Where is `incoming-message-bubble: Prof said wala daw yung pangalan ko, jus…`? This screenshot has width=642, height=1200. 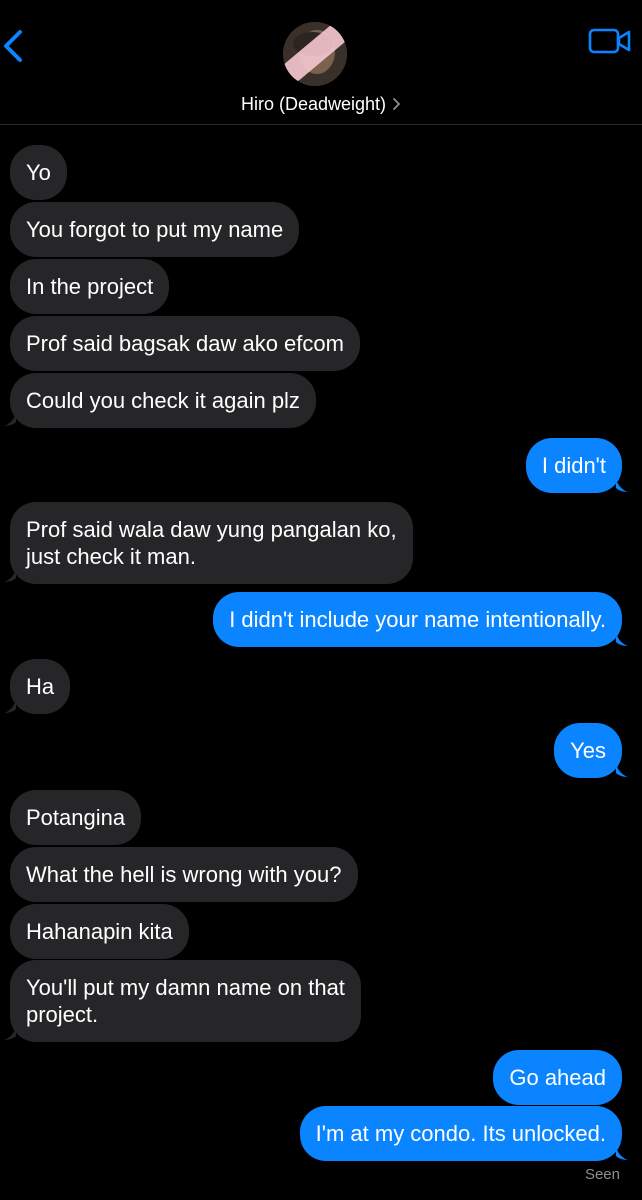 incoming-message-bubble: Prof said wala daw yung pangalan ko, jus… is located at coordinates (211, 543).